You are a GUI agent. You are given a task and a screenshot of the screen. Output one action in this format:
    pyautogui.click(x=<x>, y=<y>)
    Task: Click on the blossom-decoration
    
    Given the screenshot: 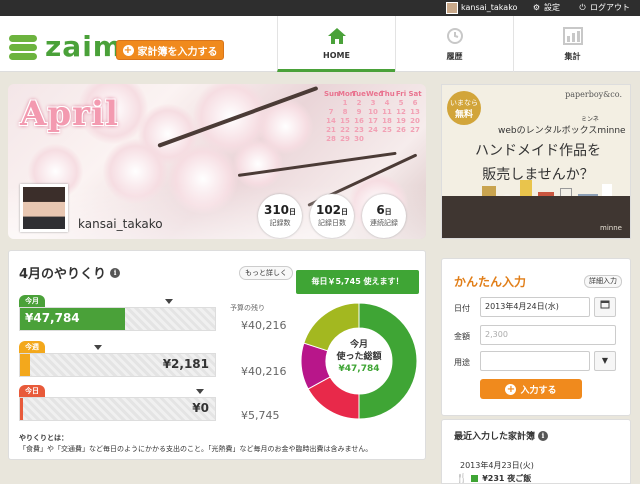 What is the action you would take?
    pyautogui.click(x=258, y=164)
    